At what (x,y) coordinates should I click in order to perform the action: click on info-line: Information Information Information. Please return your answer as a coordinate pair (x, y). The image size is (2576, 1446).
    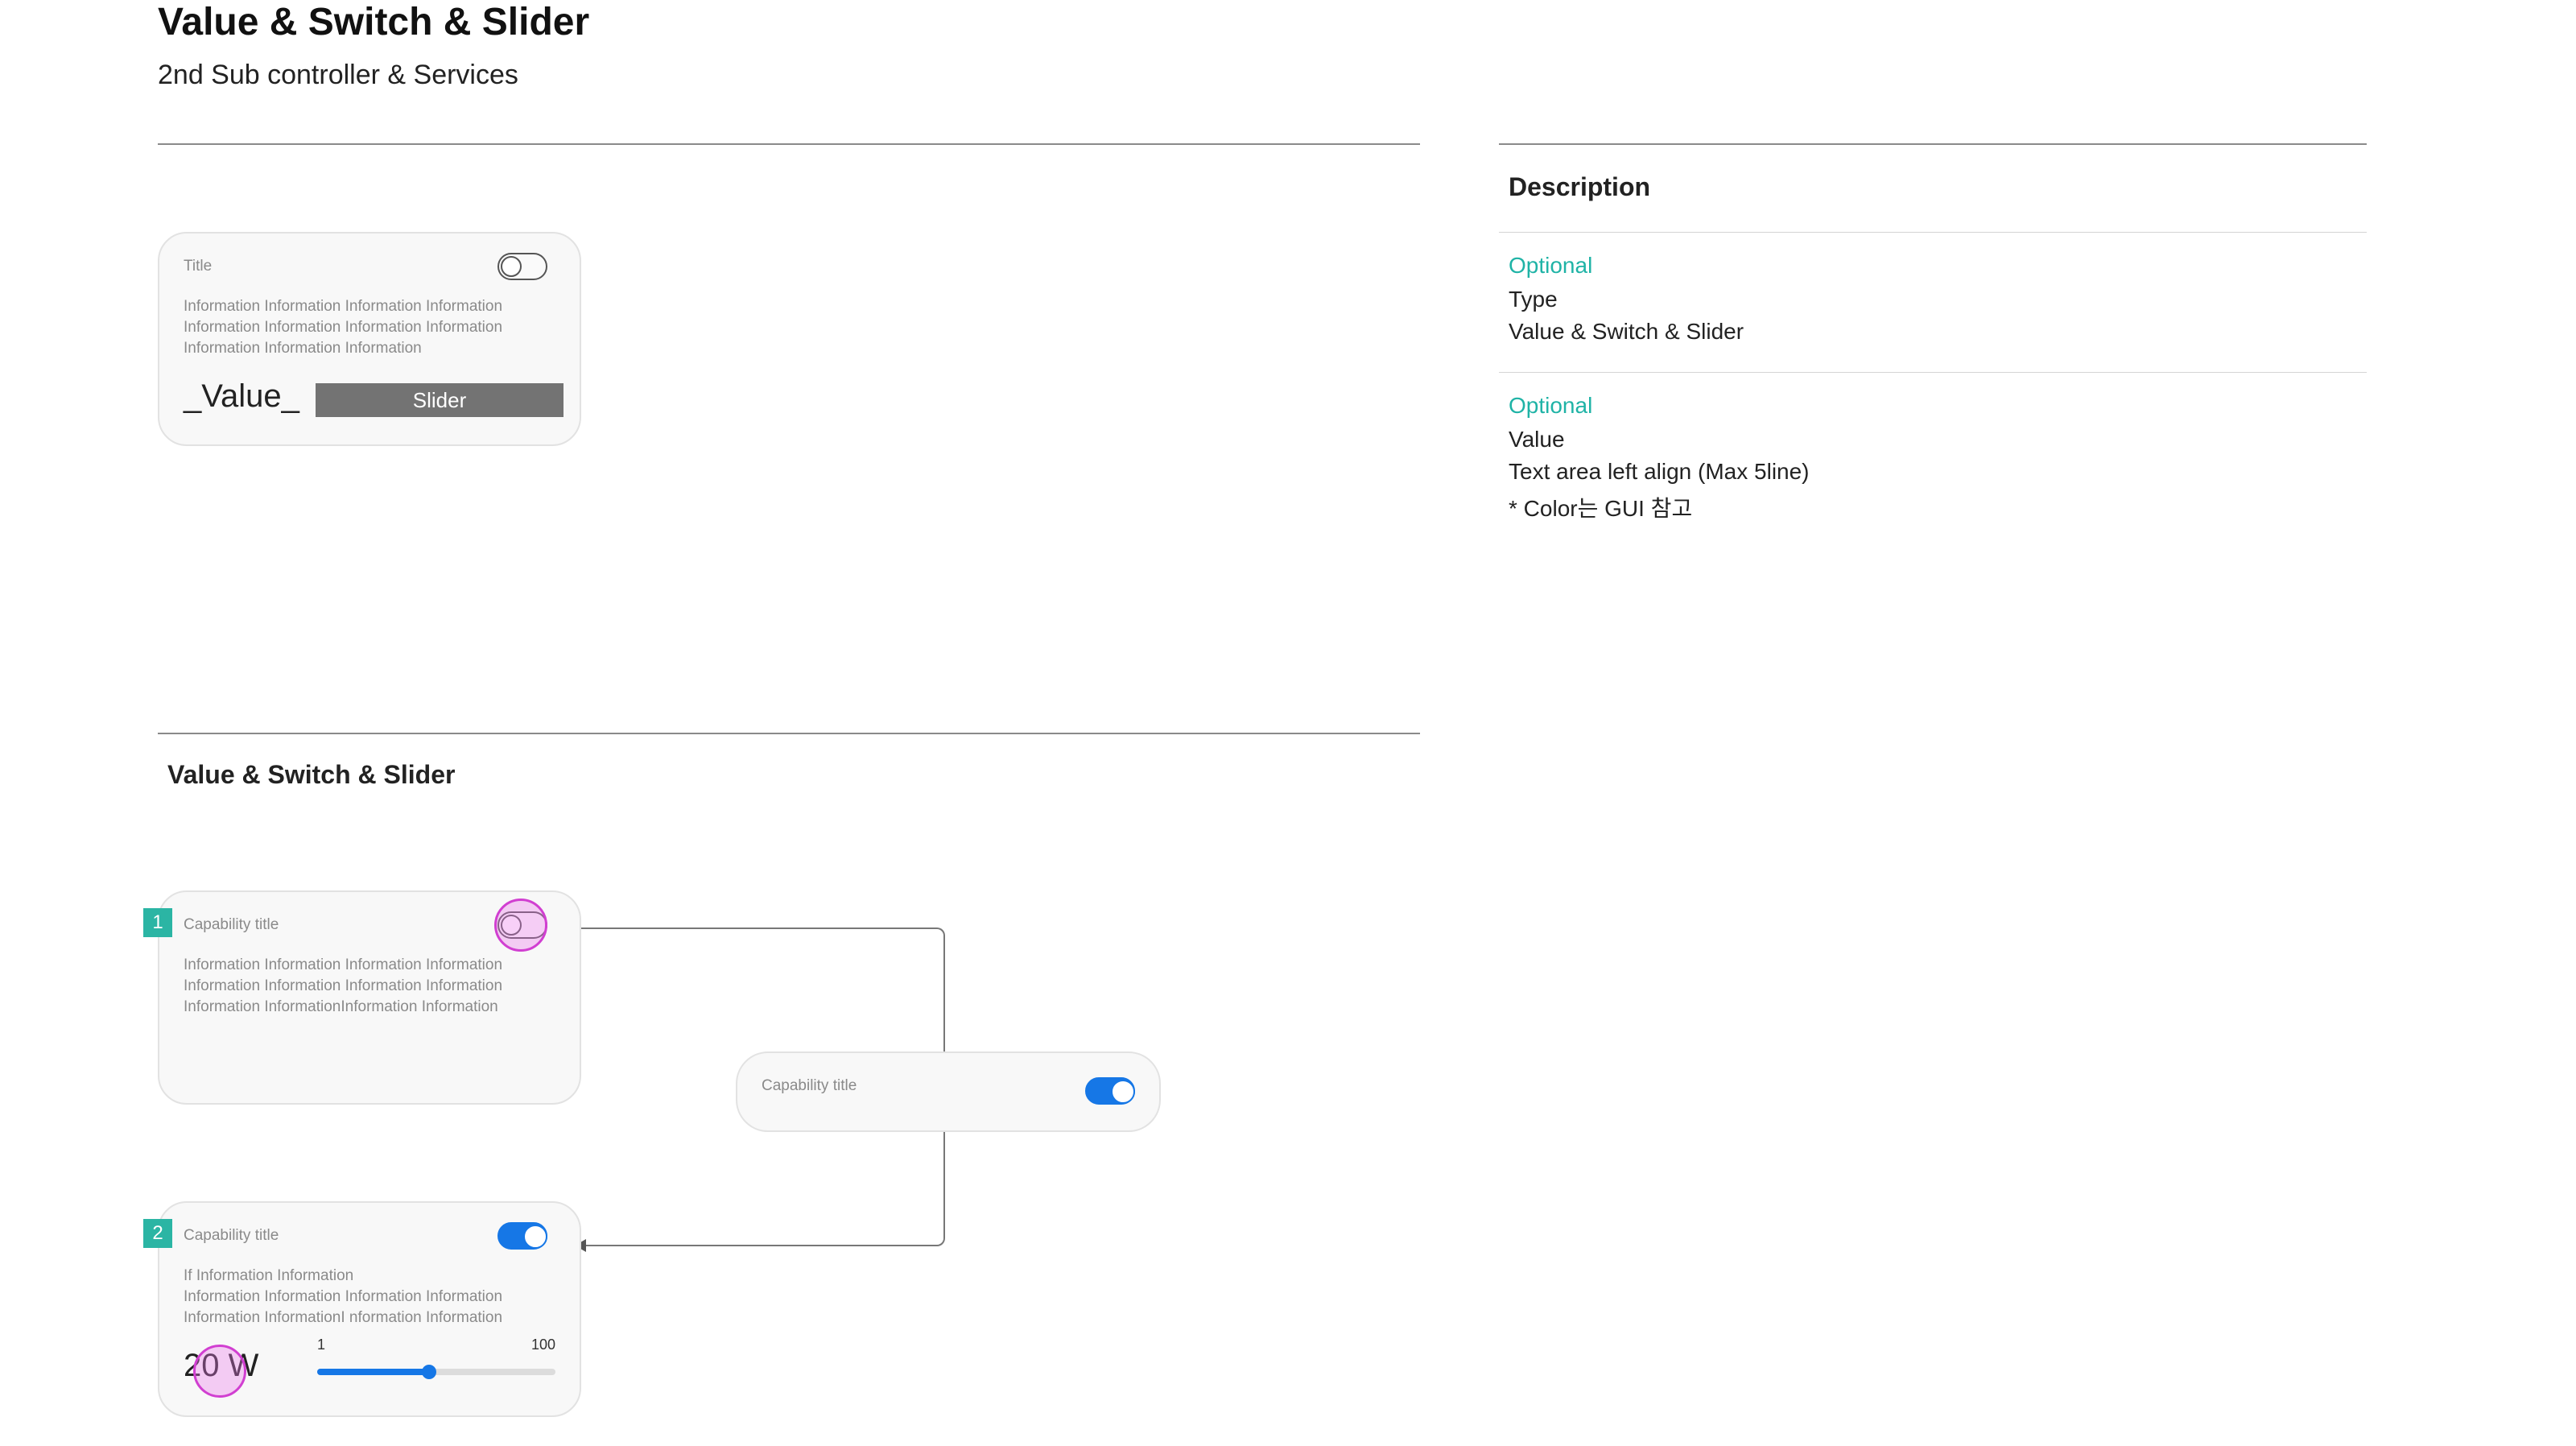
    Looking at the image, I should click on (303, 348).